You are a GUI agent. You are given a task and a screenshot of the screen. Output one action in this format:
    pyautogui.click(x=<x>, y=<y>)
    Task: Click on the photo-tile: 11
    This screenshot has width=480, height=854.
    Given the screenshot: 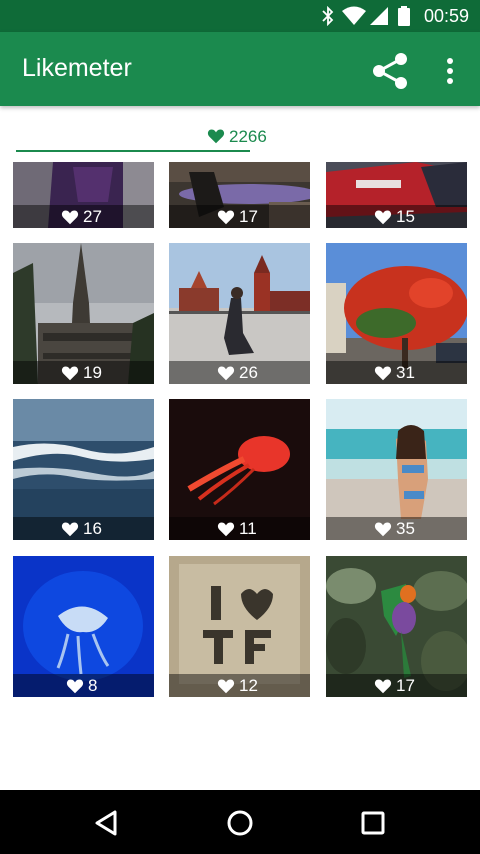 What is the action you would take?
    pyautogui.click(x=239, y=469)
    